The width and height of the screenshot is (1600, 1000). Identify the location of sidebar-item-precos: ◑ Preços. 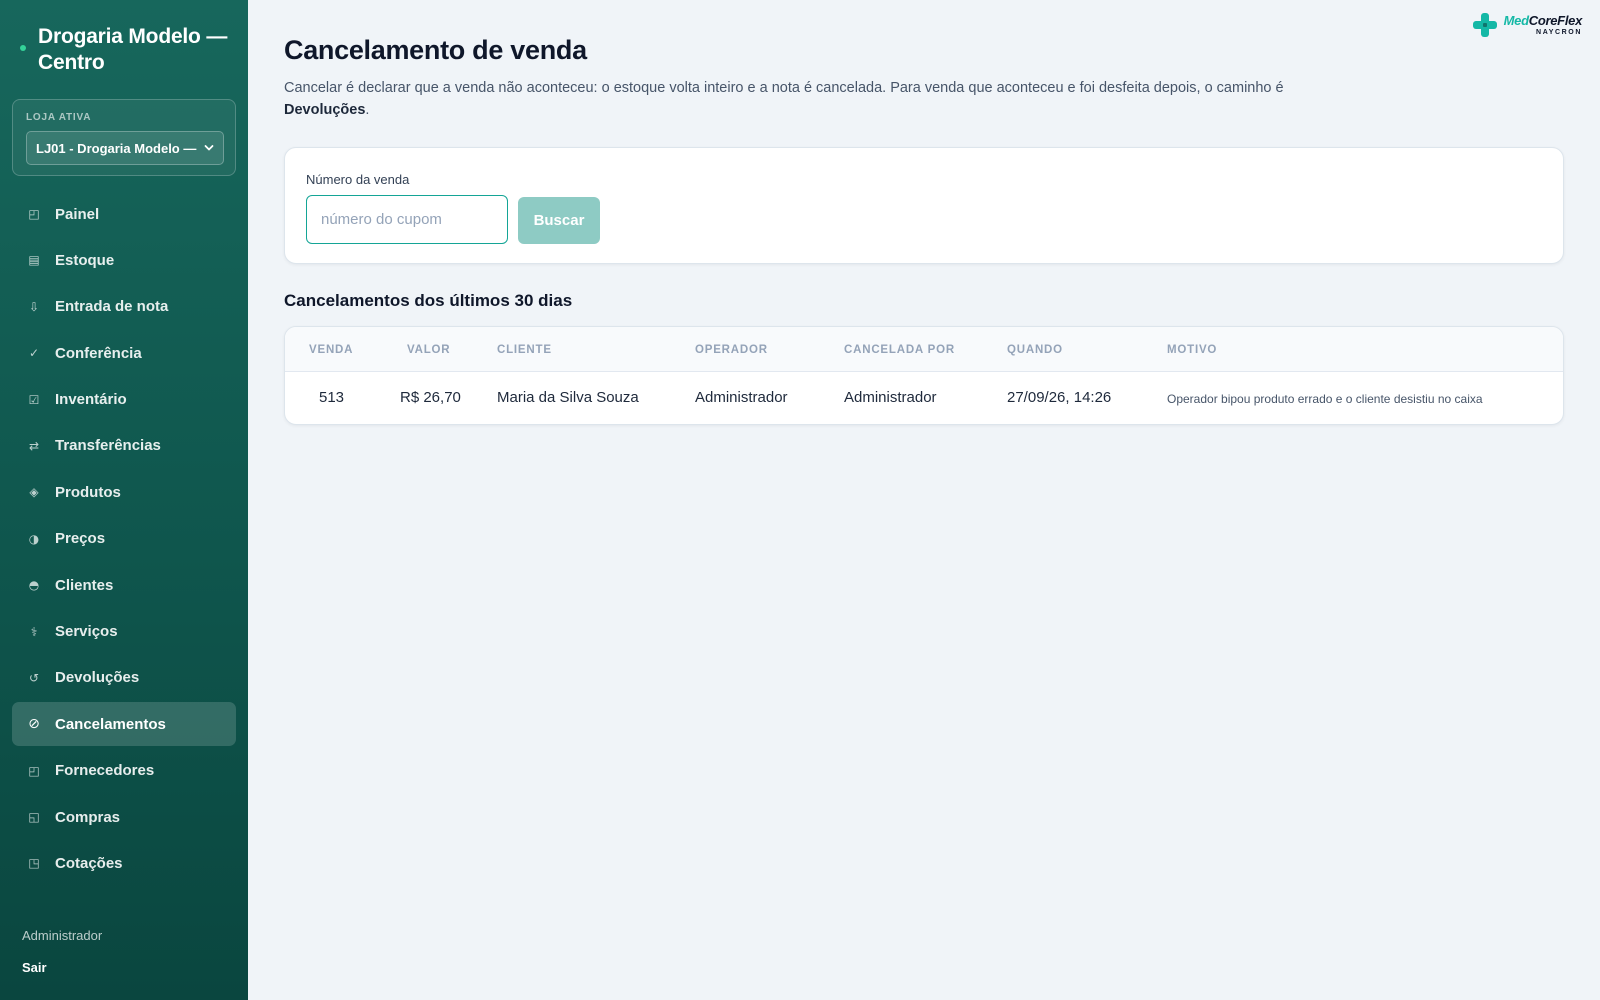
(124, 539).